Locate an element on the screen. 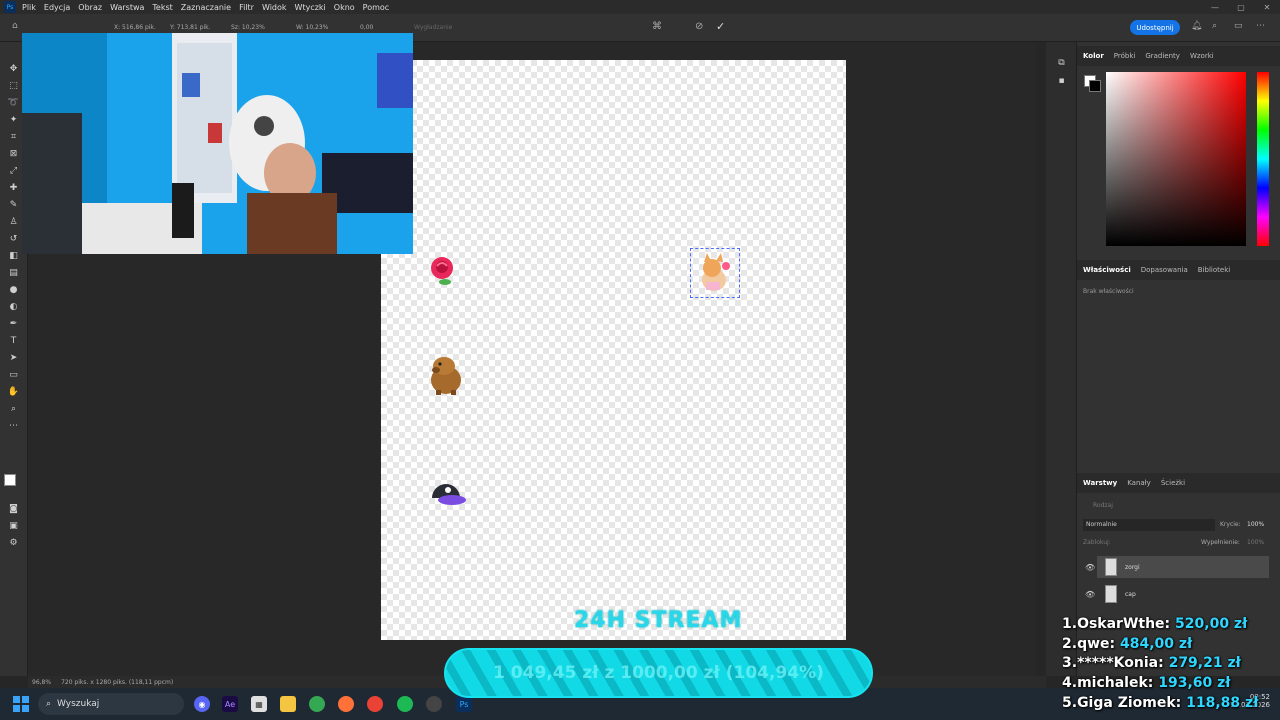 This screenshot has width=1280, height=720. menu-item-image: Obraz is located at coordinates (90, 7).